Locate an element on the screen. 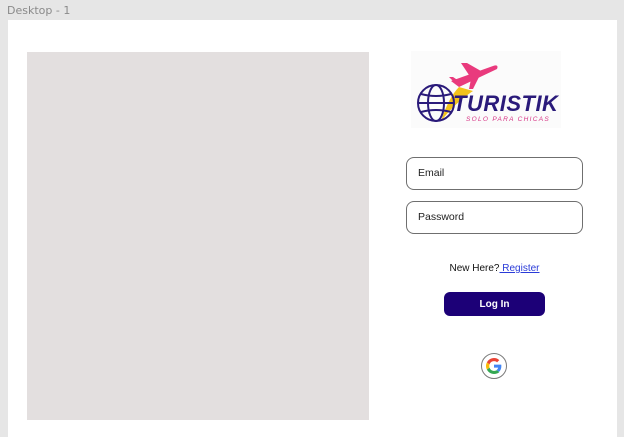 Image resolution: width=624 pixels, height=437 pixels. password-field: Password is located at coordinates (494, 217).